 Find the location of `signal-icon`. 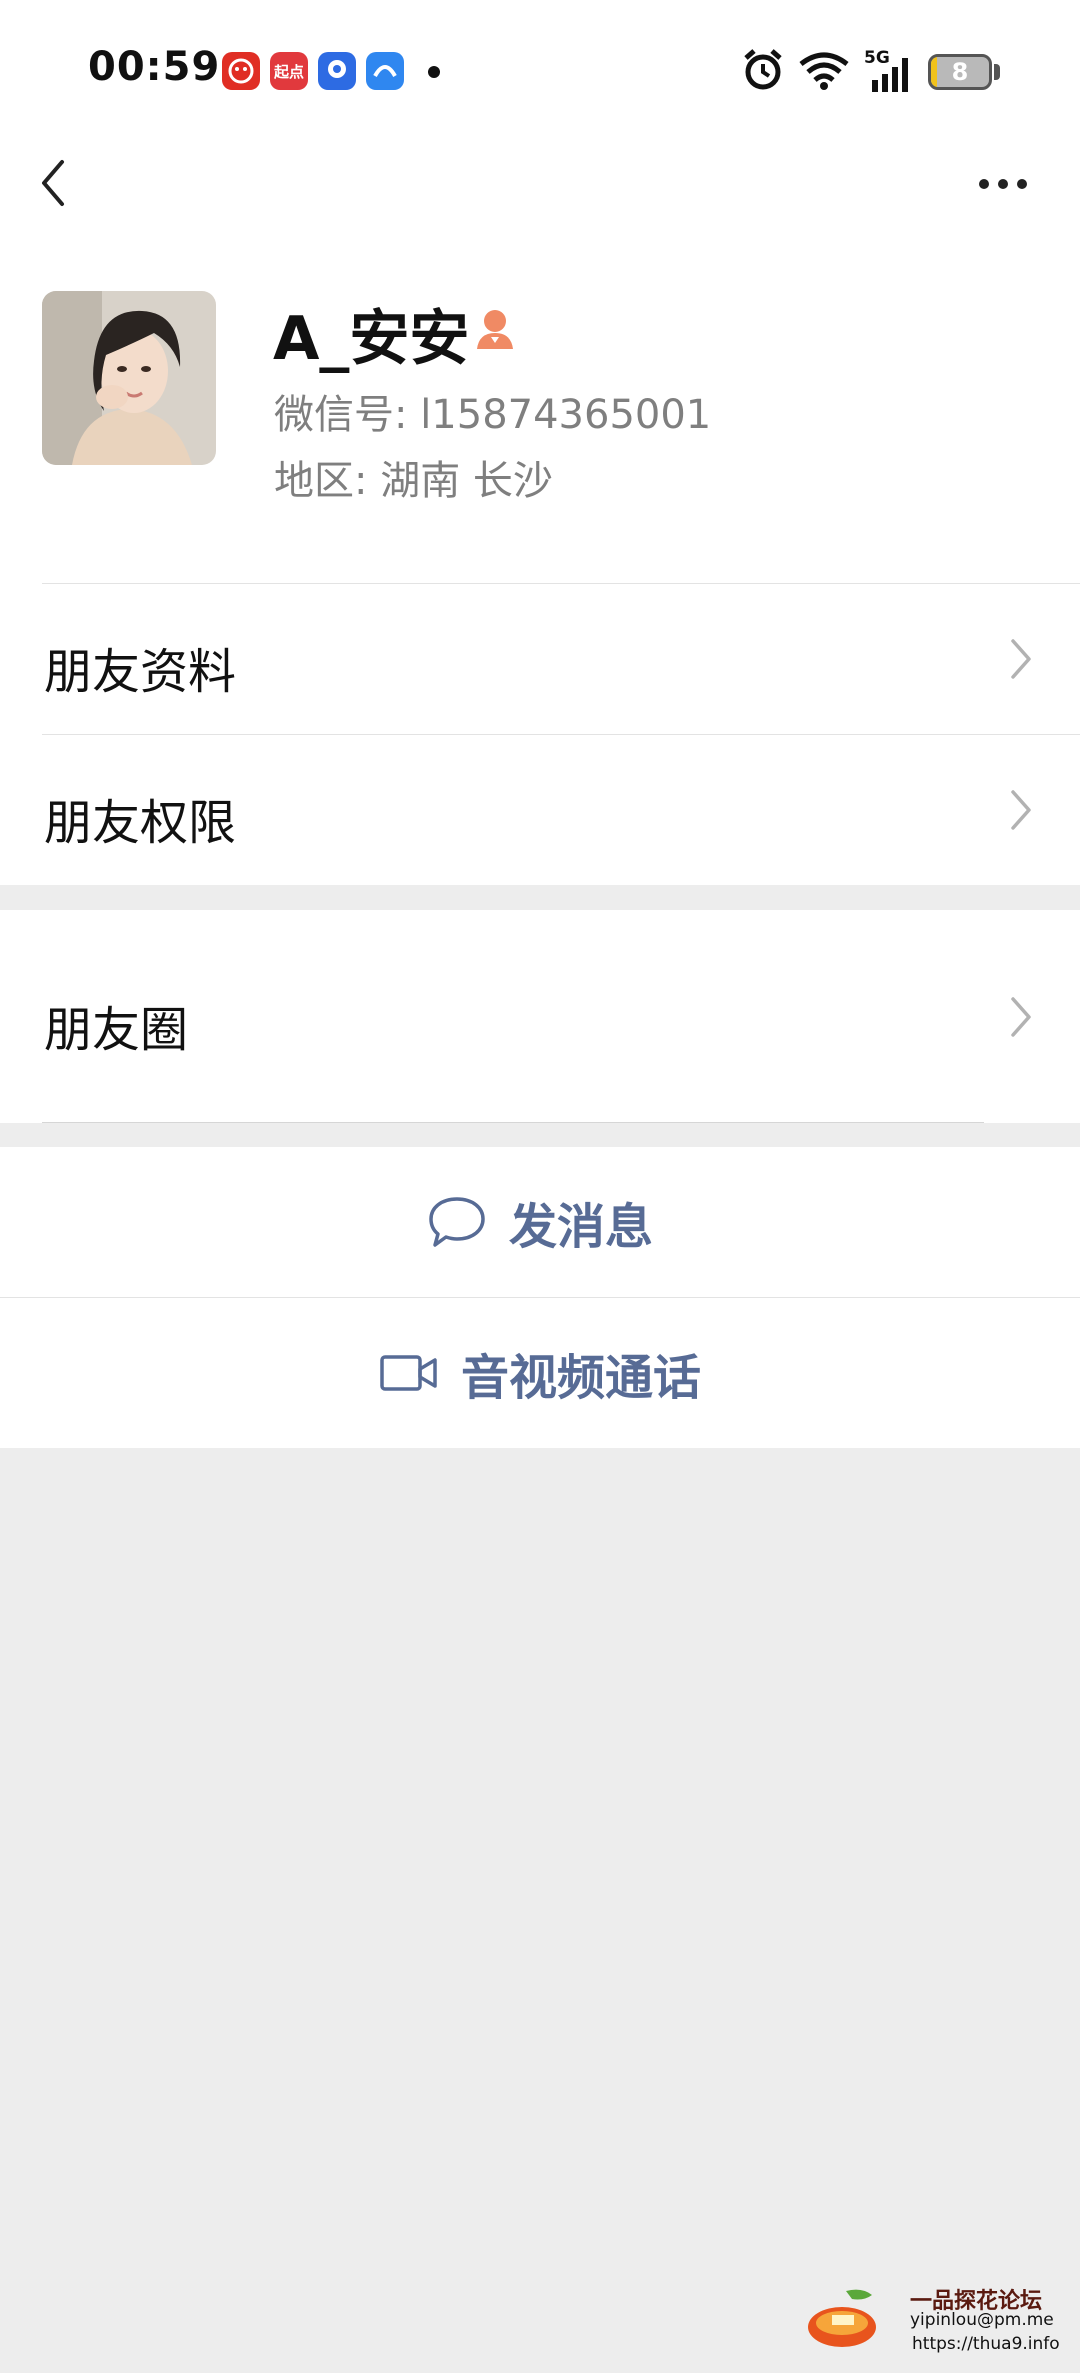

signal-icon is located at coordinates (890, 75).